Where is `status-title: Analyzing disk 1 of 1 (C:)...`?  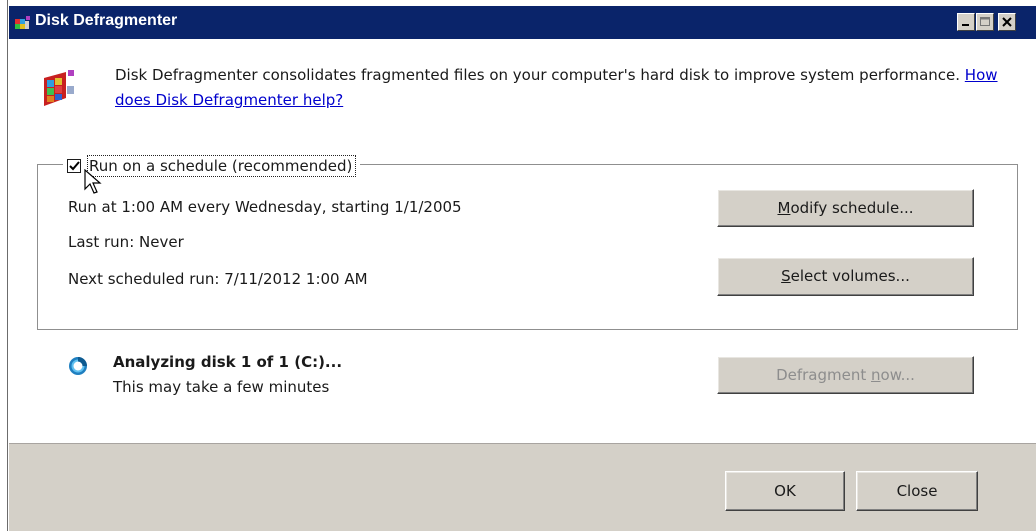 status-title: Analyzing disk 1 of 1 (C:)... is located at coordinates (228, 362).